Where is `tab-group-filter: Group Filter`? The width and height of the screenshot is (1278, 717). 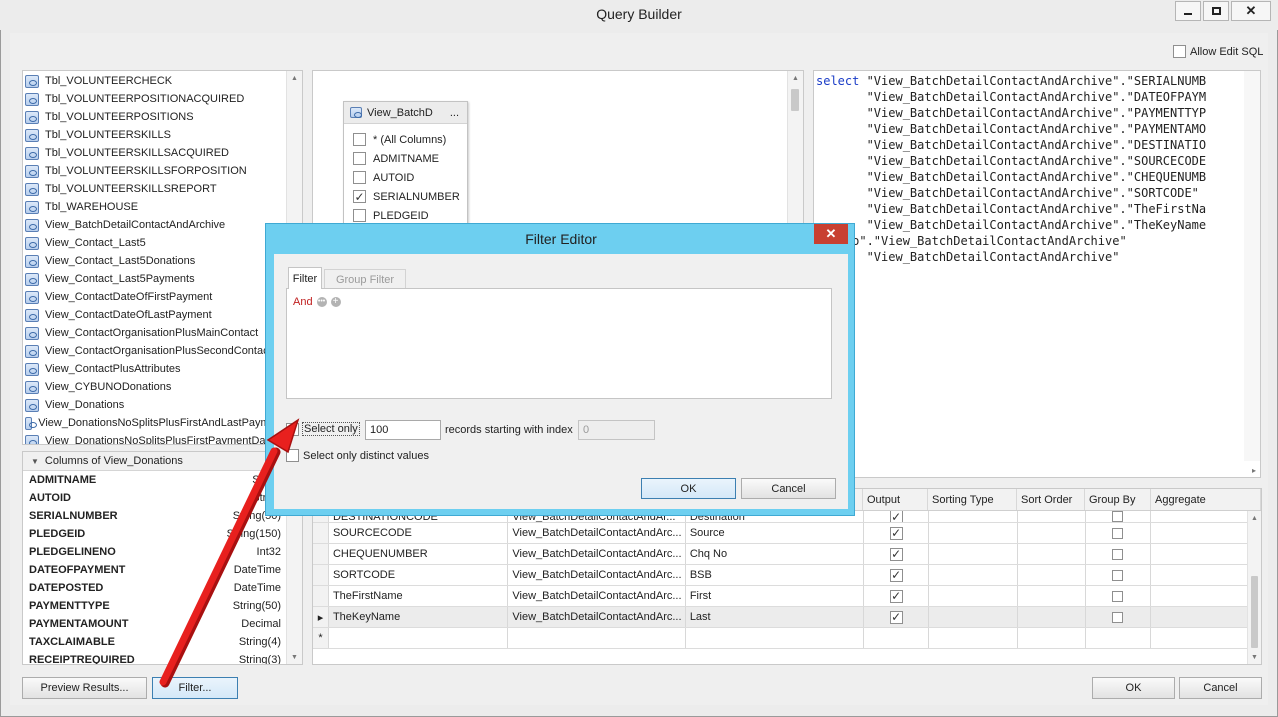 tab-group-filter: Group Filter is located at coordinates (365, 279).